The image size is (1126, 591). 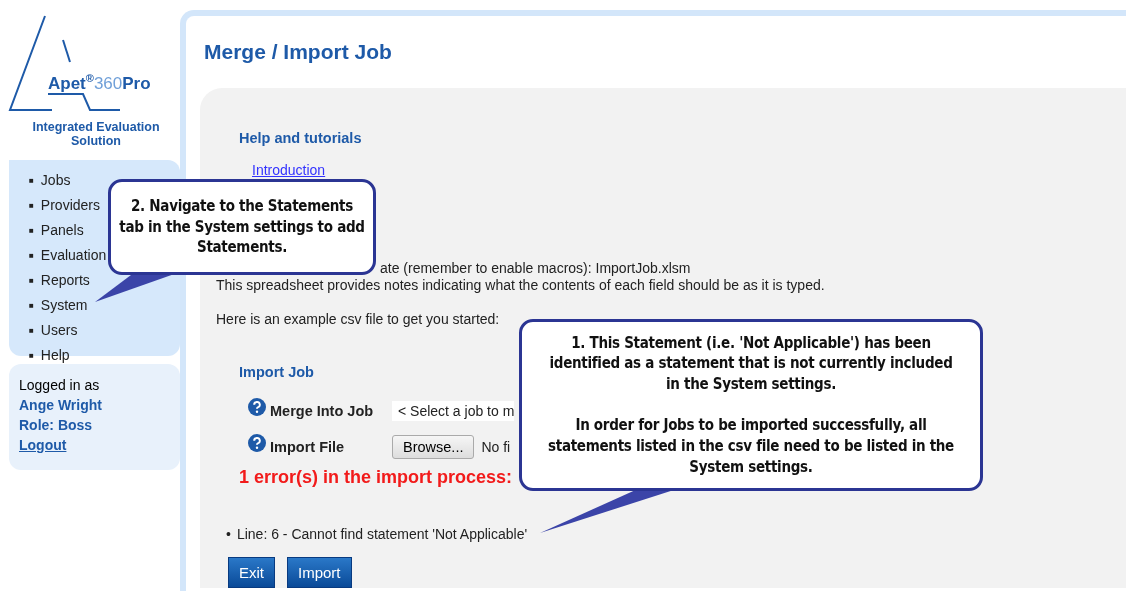 What do you see at coordinates (300, 138) in the screenshot?
I see `section-heading: Help and tutorials` at bounding box center [300, 138].